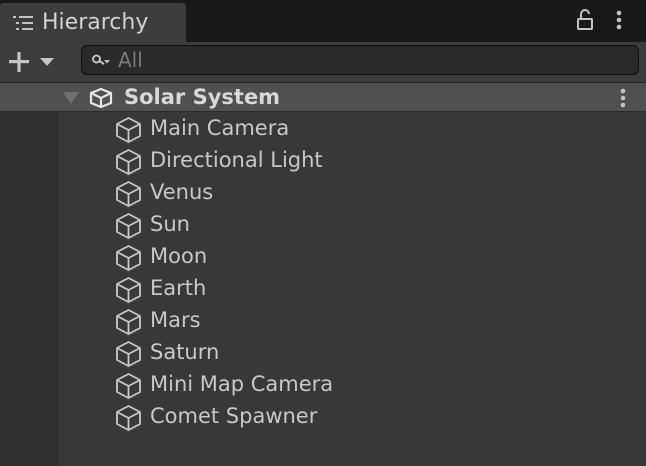 The height and width of the screenshot is (466, 646). I want to click on object-name: Mars, so click(175, 320).